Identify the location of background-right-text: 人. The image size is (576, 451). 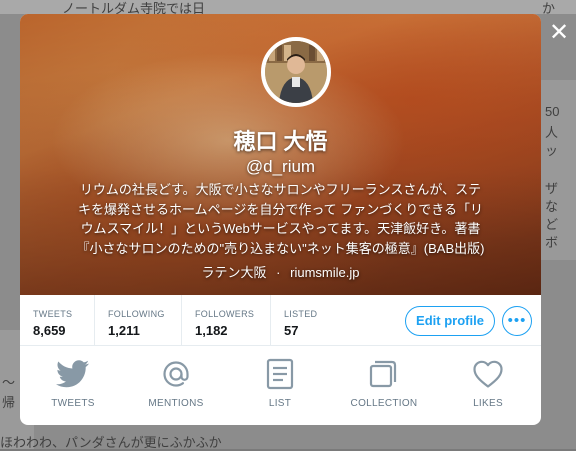
(552, 132).